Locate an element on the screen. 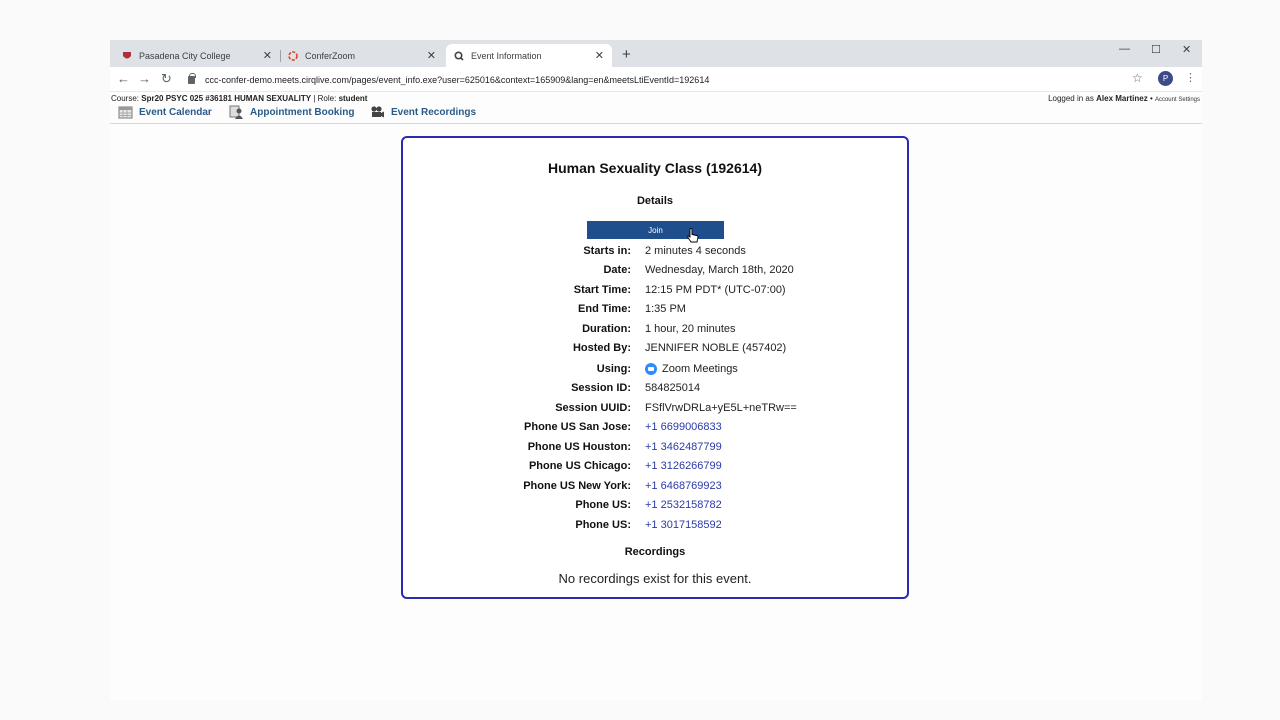 The image size is (1280, 720). nav-event-recordings: Event Recordings is located at coordinates (423, 112).